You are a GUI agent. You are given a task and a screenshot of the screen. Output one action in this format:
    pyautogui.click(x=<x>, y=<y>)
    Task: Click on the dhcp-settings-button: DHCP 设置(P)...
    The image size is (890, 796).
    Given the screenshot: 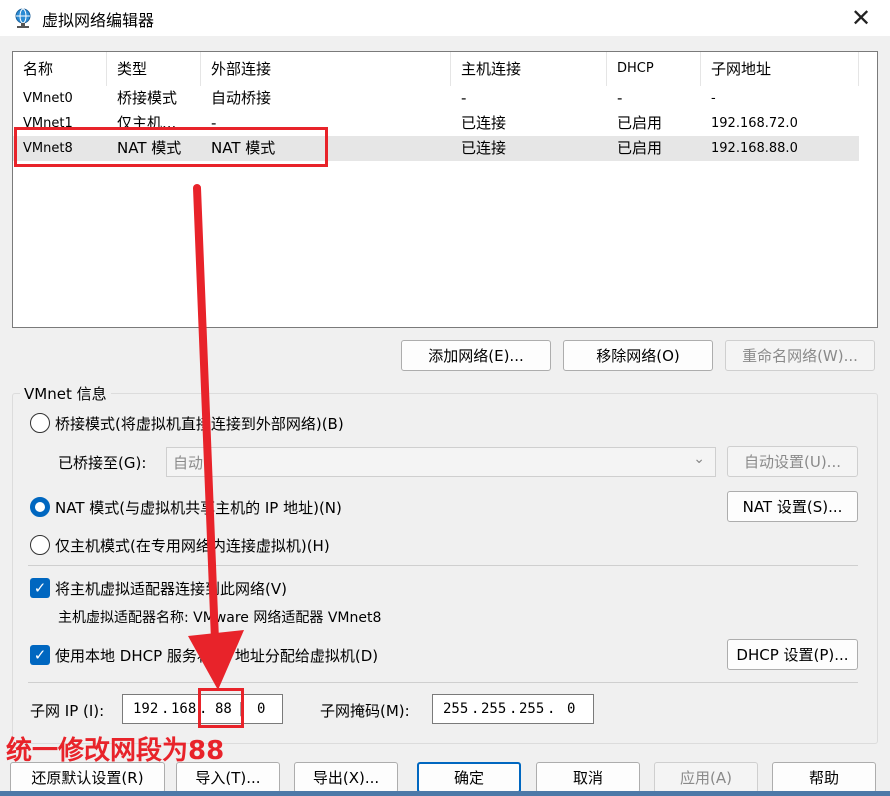 What is the action you would take?
    pyautogui.click(x=792, y=654)
    